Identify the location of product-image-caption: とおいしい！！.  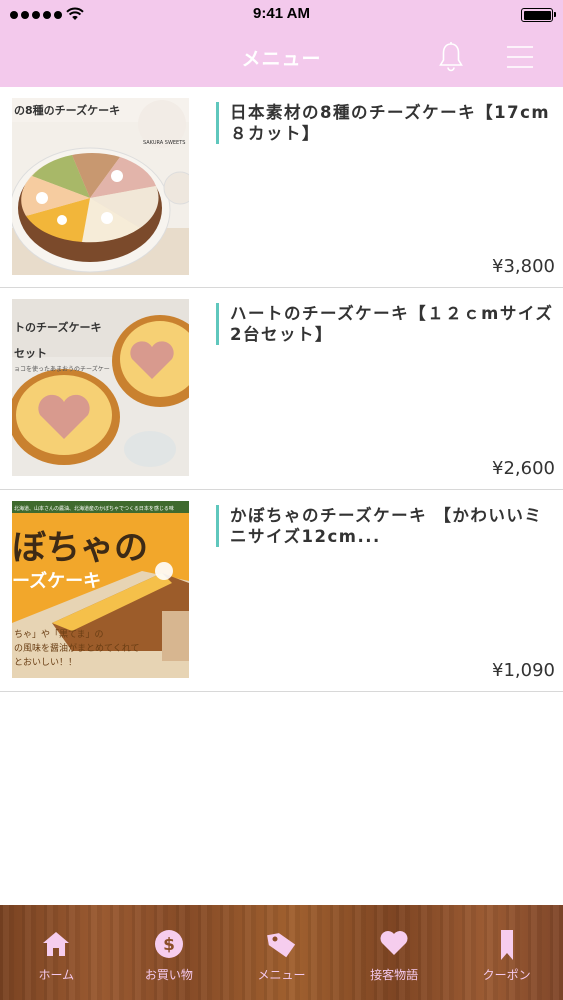
(45, 662).